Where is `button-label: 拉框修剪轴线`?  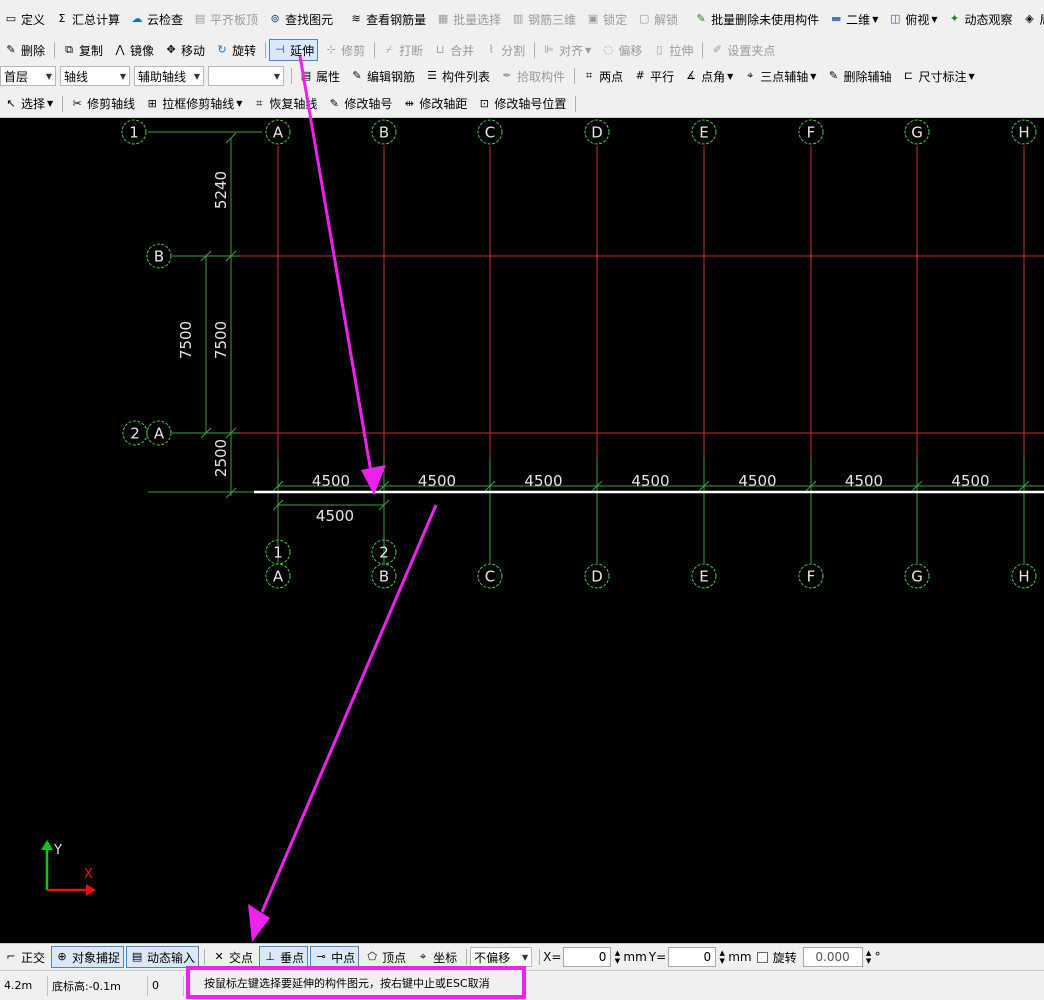
button-label: 拉框修剪轴线 is located at coordinates (198, 104).